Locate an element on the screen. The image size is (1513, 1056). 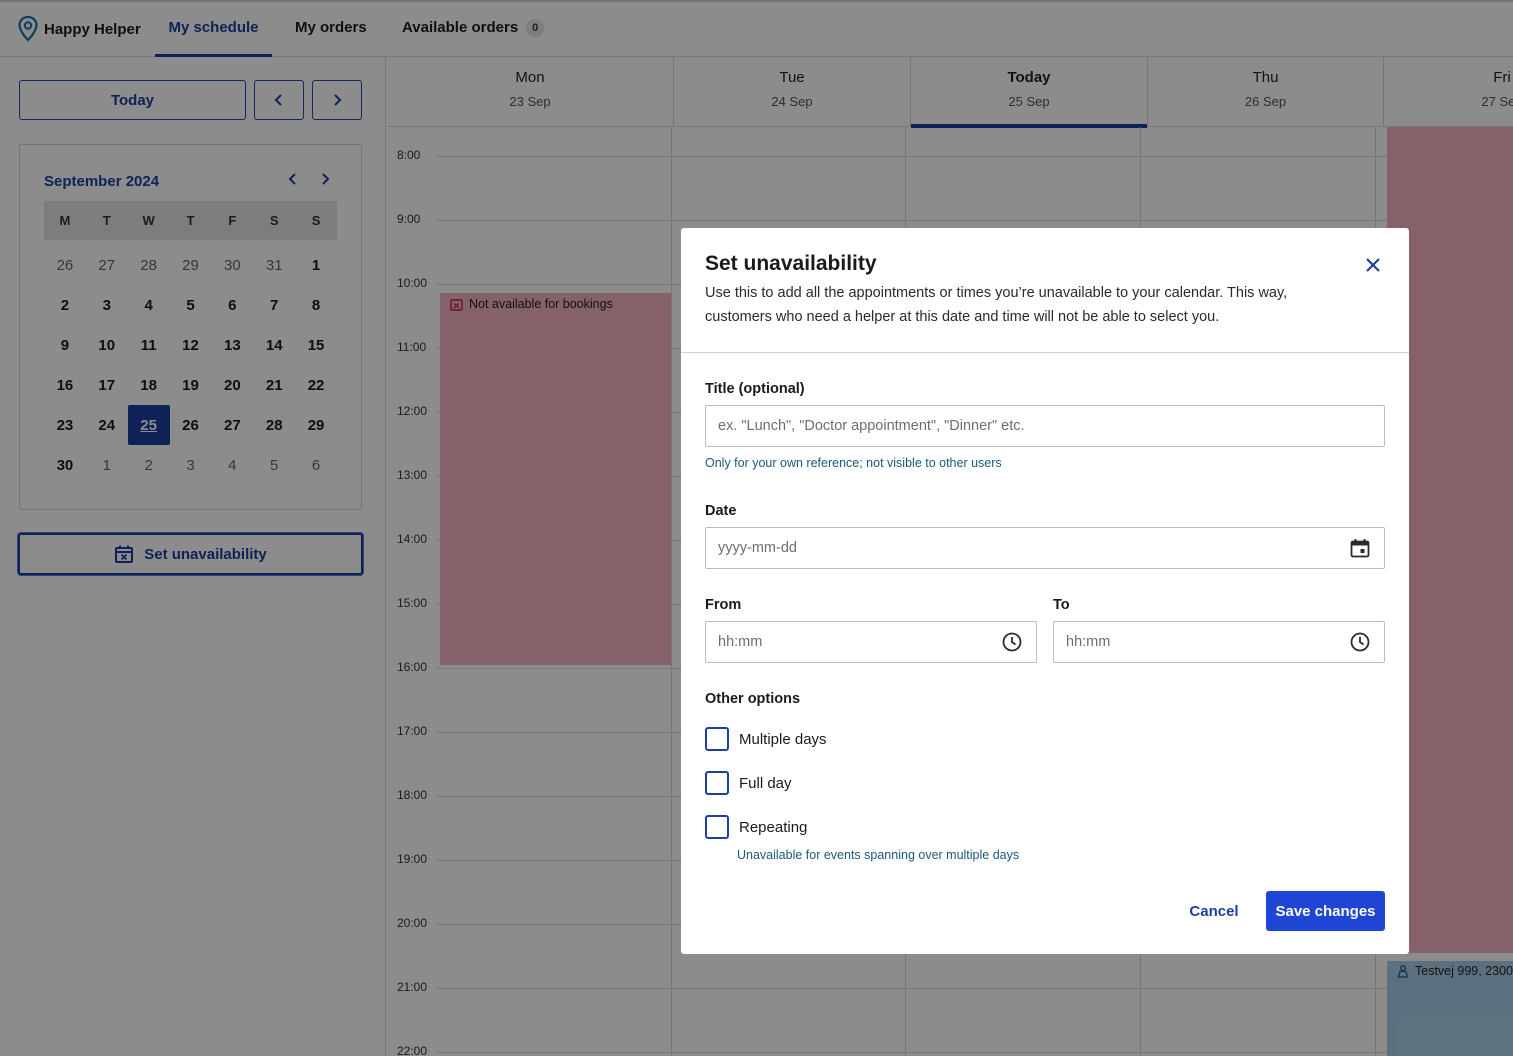
repeating-label: Repeating is located at coordinates (773, 827).